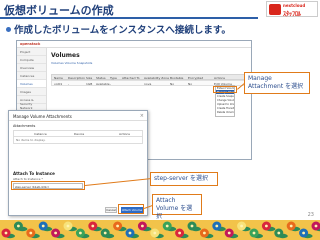  What do you see at coordinates (177, 207) in the screenshot?
I see `callout-attach-volume: Attach Volume を選択` at bounding box center [177, 207].